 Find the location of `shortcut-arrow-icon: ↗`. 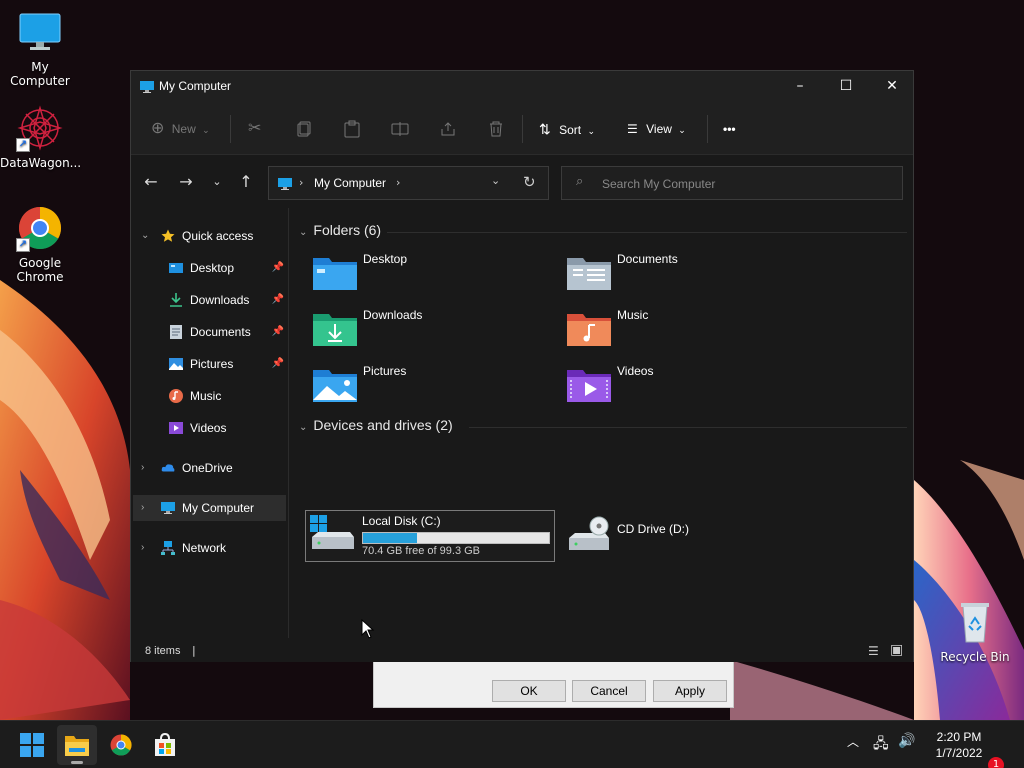

shortcut-arrow-icon: ↗ is located at coordinates (23, 245).